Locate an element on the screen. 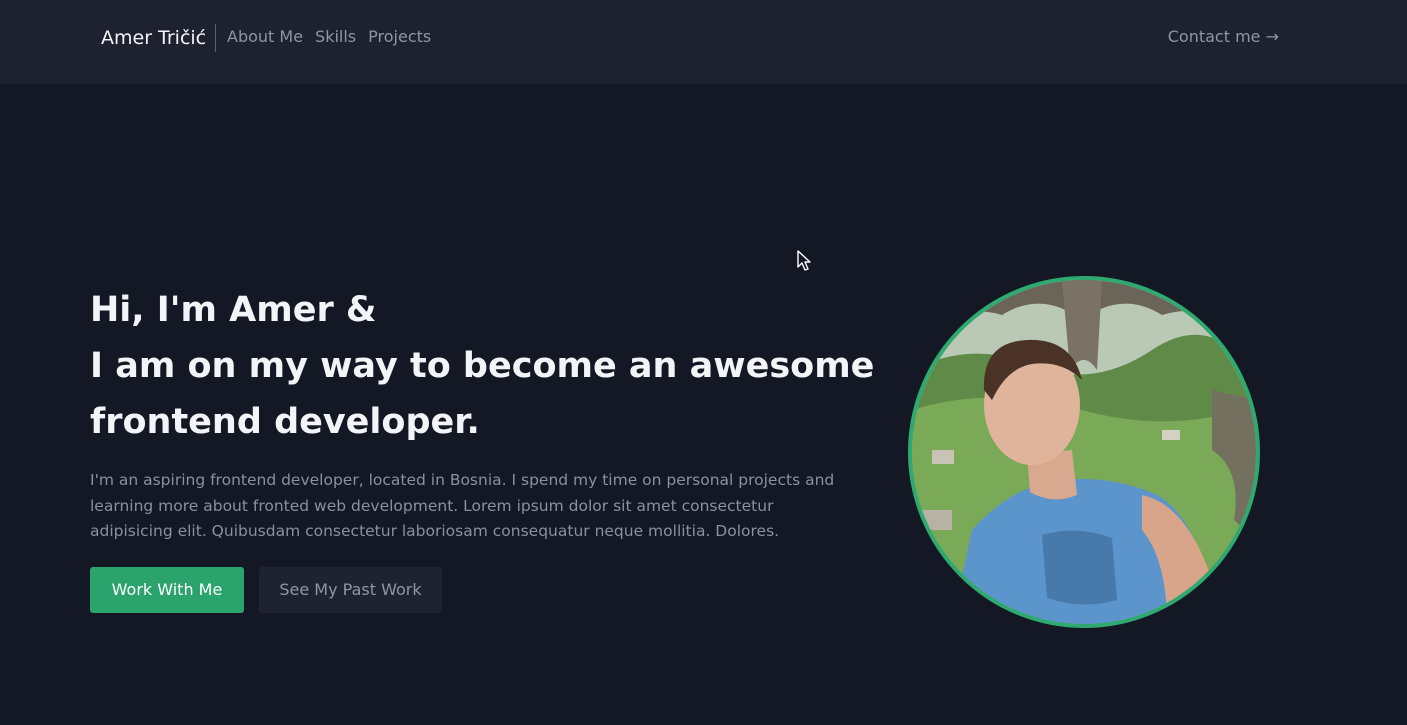  hero-title-line-2: I am on my way to become an awesome is located at coordinates (482, 366).